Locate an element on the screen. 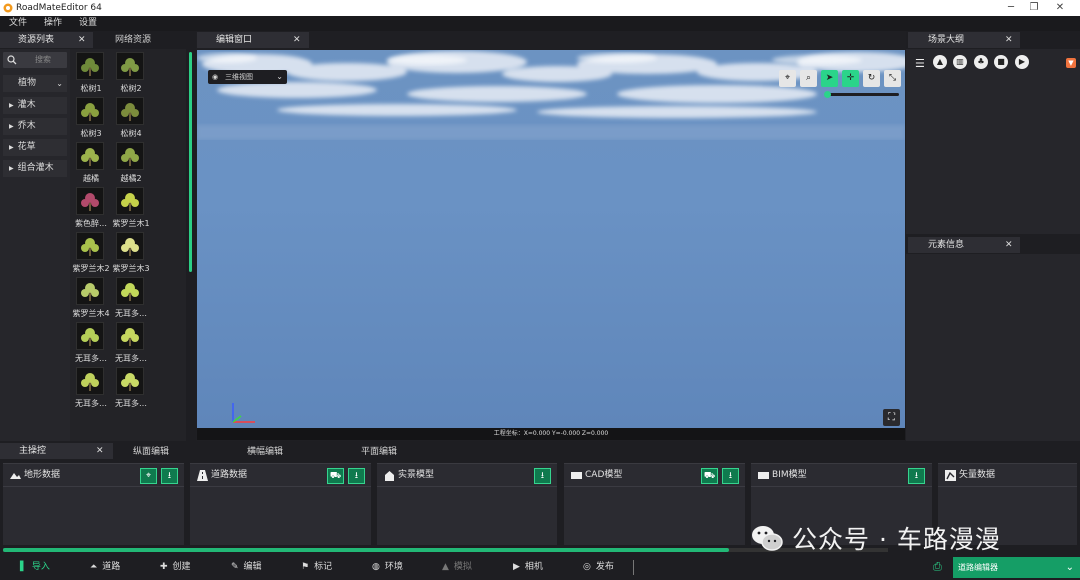 The width and height of the screenshot is (1080, 580). group-label: 灌木 is located at coordinates (26, 105).